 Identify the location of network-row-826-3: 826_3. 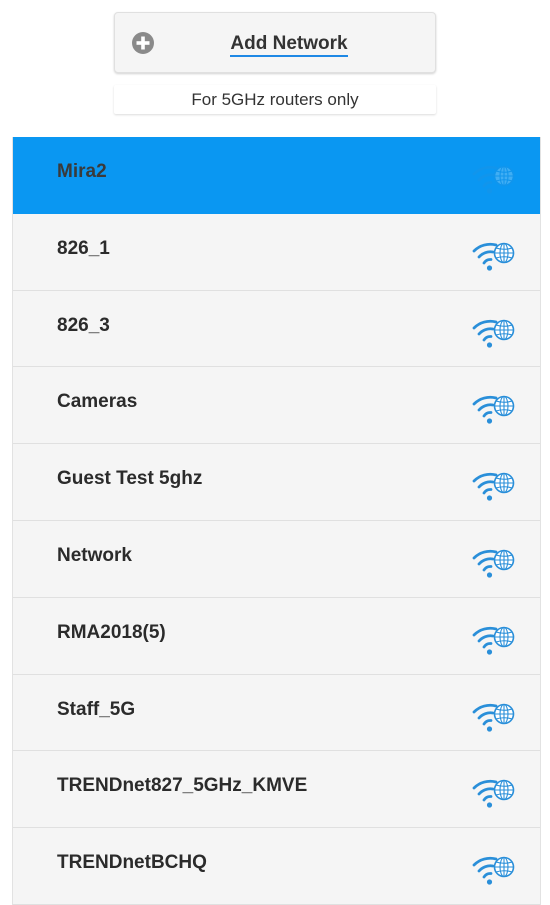
(276, 329).